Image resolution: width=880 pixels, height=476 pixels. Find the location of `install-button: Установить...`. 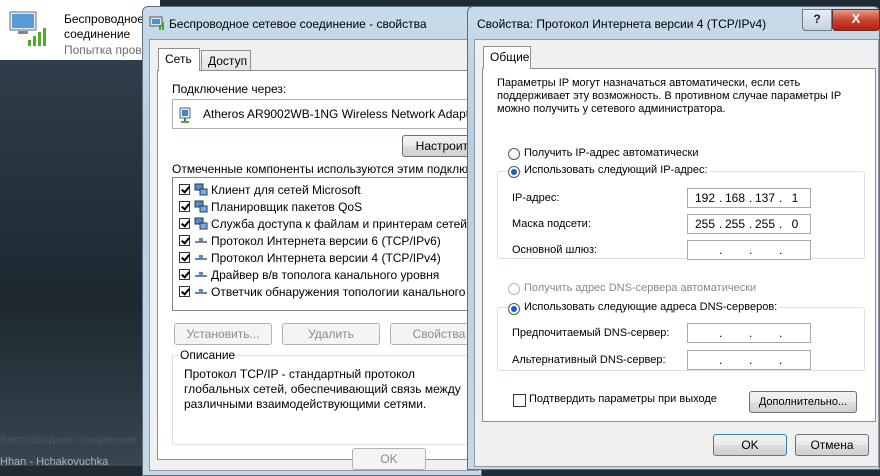

install-button: Установить... is located at coordinates (223, 334).